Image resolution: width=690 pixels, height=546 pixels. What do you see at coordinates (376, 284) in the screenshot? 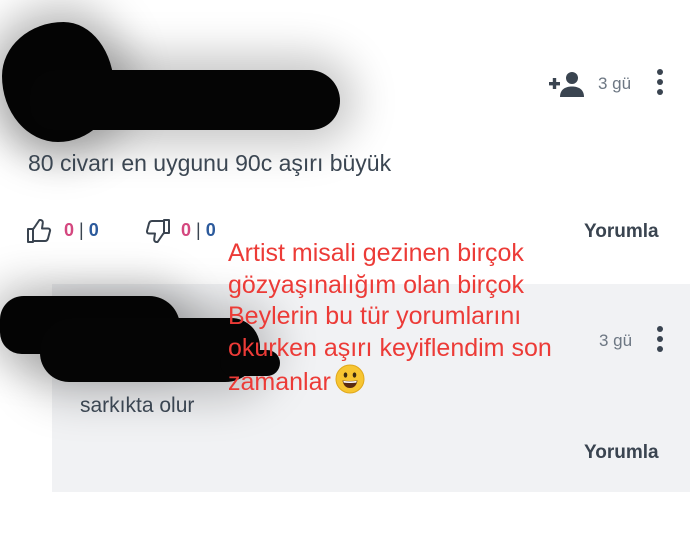
I see `overlay-line: gözyaşınalığım olan birçok` at bounding box center [376, 284].